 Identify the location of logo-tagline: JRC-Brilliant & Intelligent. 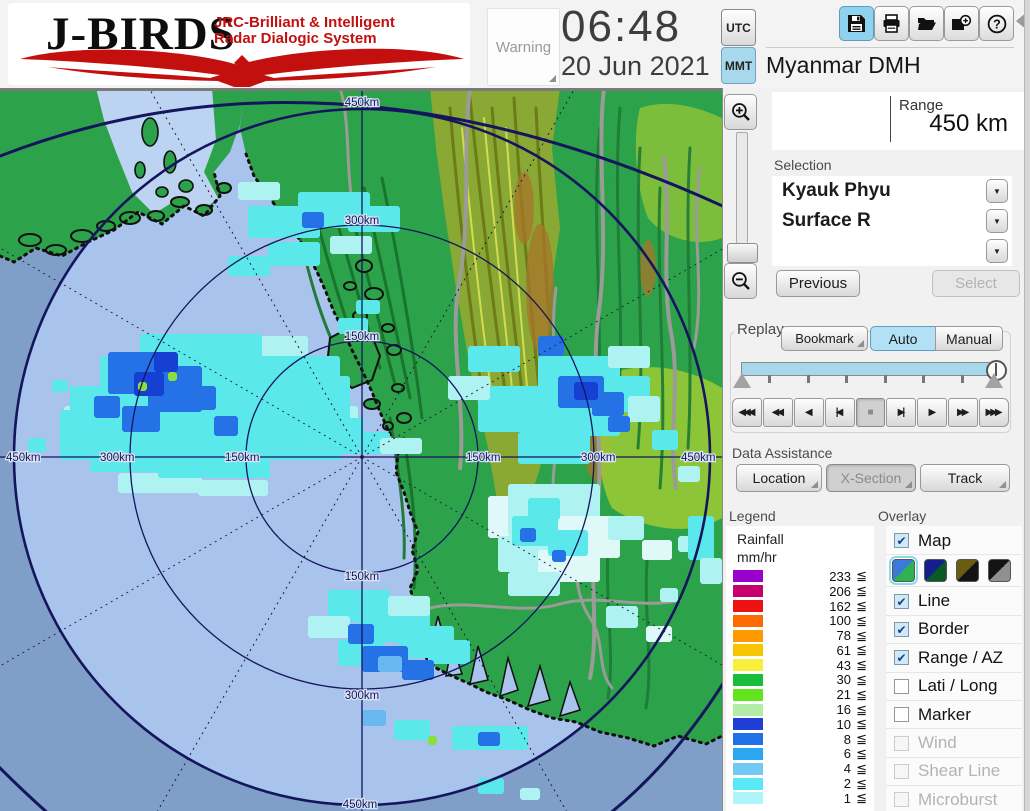
(304, 22).